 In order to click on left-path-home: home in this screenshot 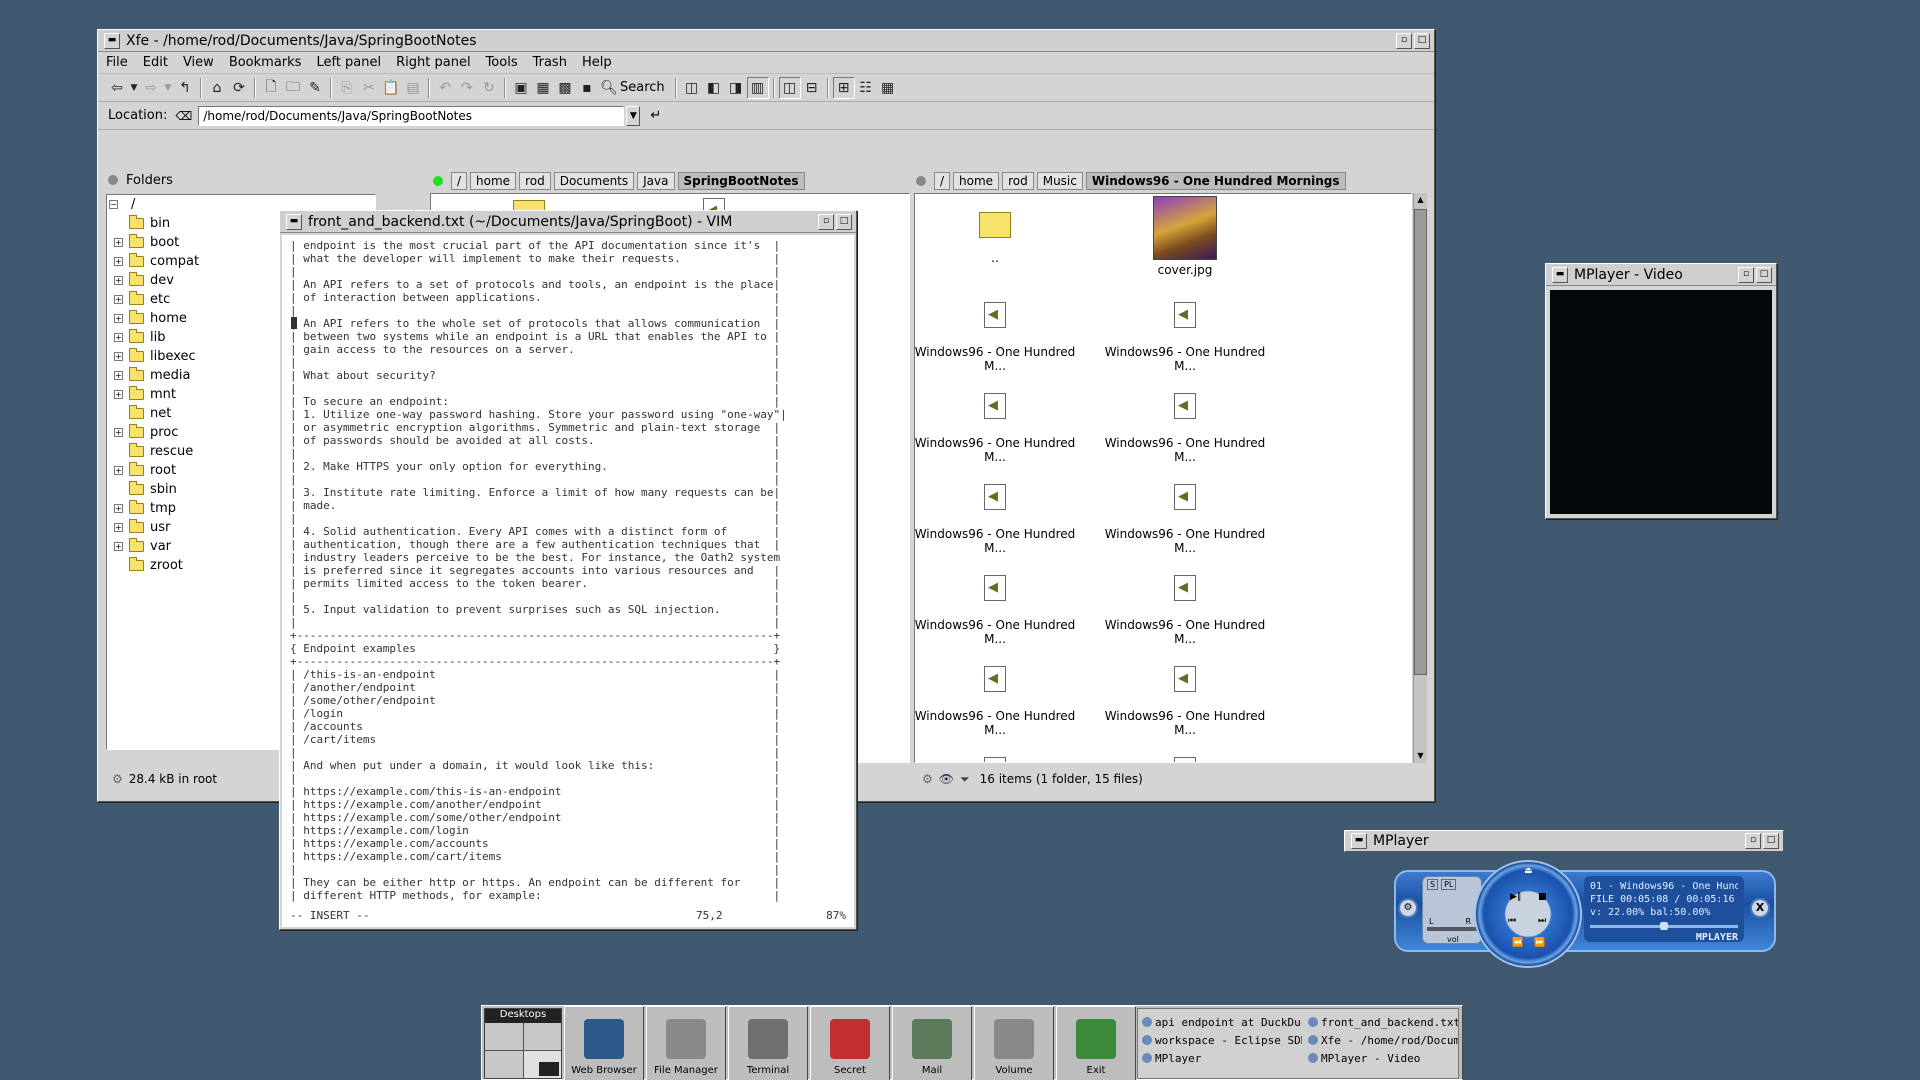, I will do `click(493, 181)`.